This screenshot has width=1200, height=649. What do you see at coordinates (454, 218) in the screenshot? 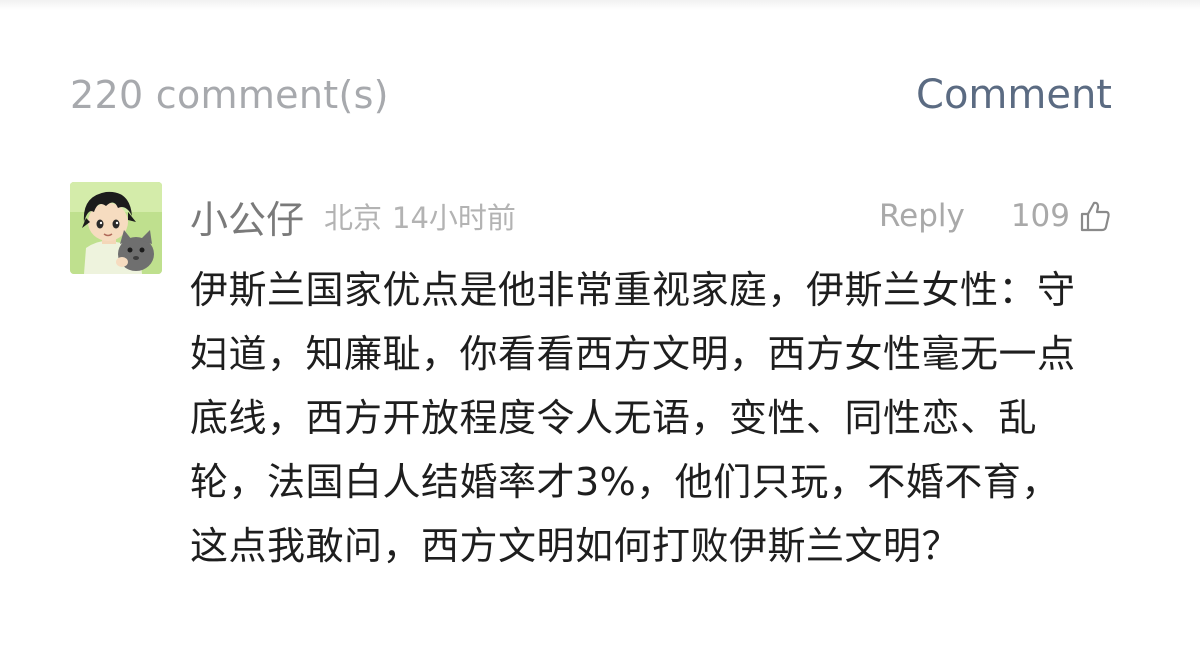
I see `timestamp: 14小时前` at bounding box center [454, 218].